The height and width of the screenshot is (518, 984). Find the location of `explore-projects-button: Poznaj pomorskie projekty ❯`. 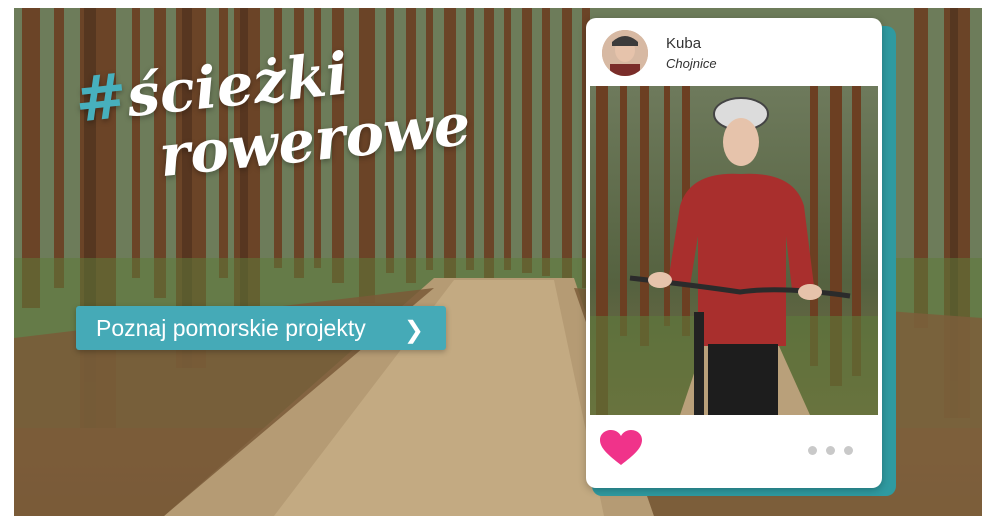

explore-projects-button: Poznaj pomorskie projekty ❯ is located at coordinates (261, 328).